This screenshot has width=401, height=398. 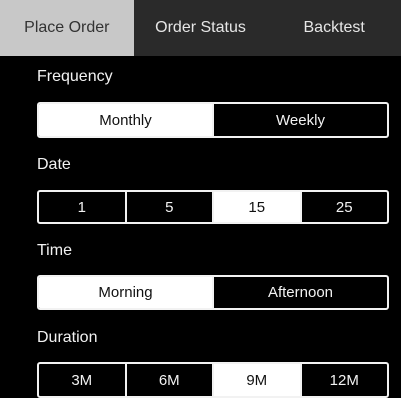 What do you see at coordinates (82, 207) in the screenshot?
I see `date-option-1: 1` at bounding box center [82, 207].